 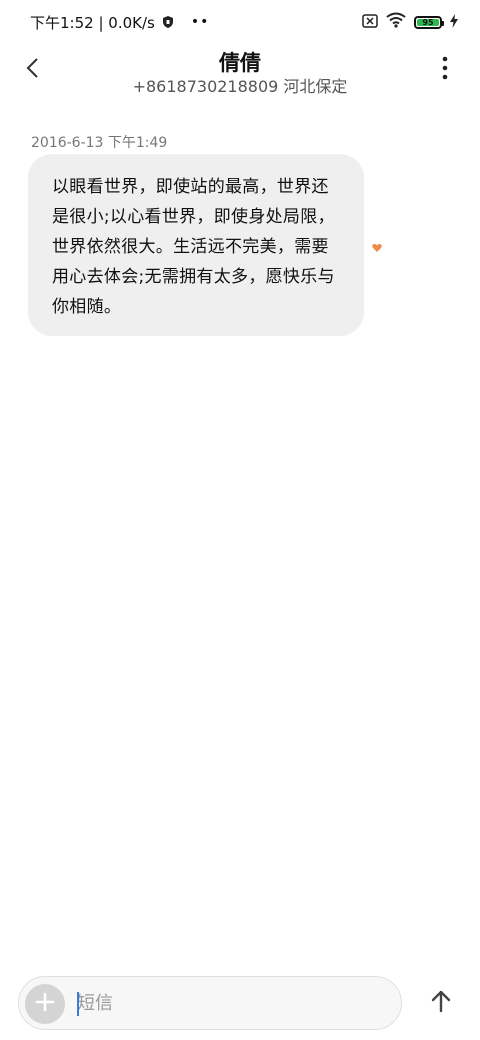 I want to click on sms-input, so click(x=227, y=1003).